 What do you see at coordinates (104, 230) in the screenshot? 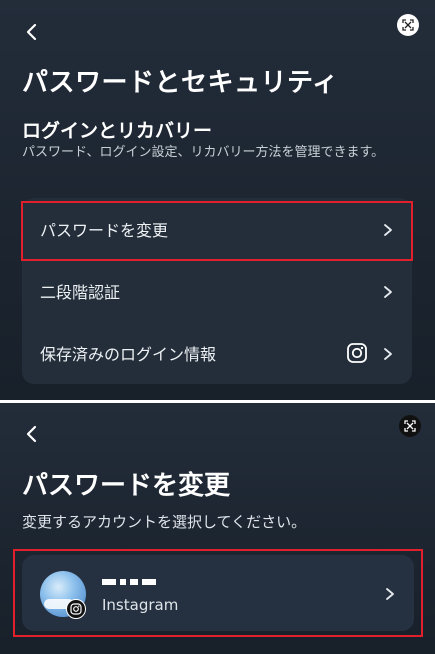
I see `item-label: パスワードを変更` at bounding box center [104, 230].